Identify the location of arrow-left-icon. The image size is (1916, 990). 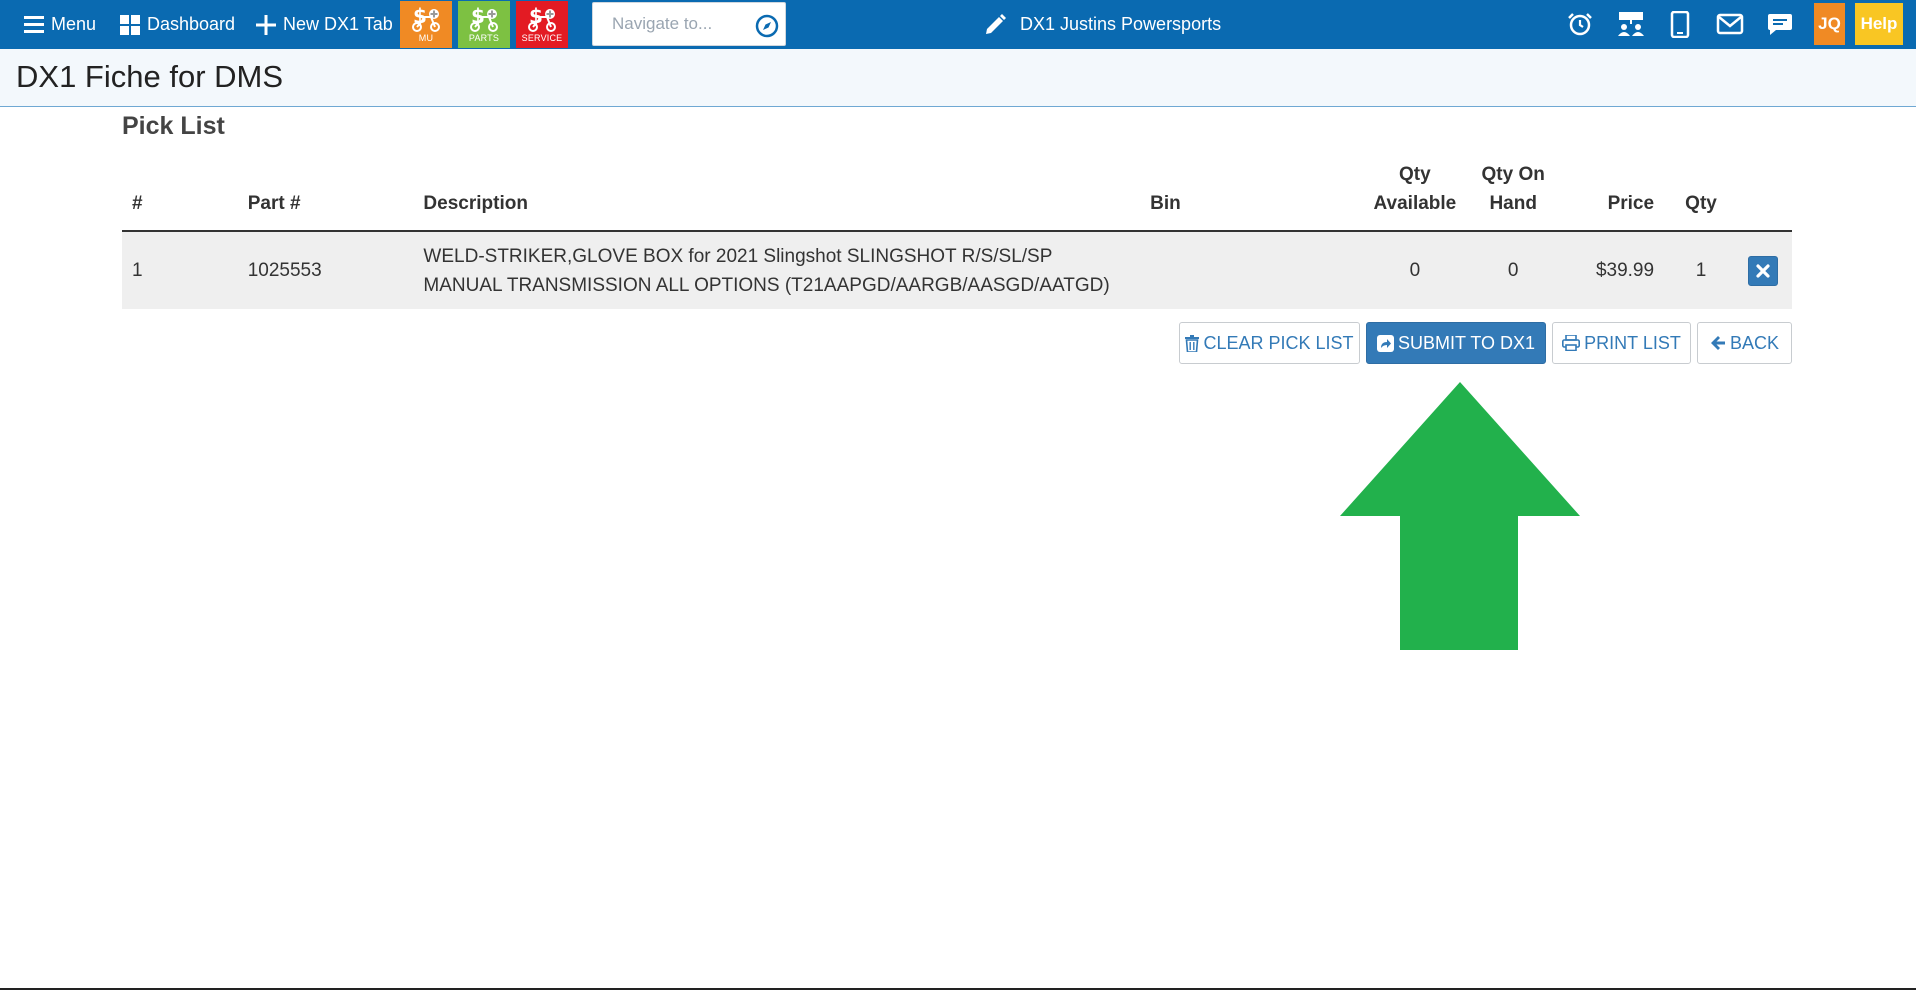
(1717, 343).